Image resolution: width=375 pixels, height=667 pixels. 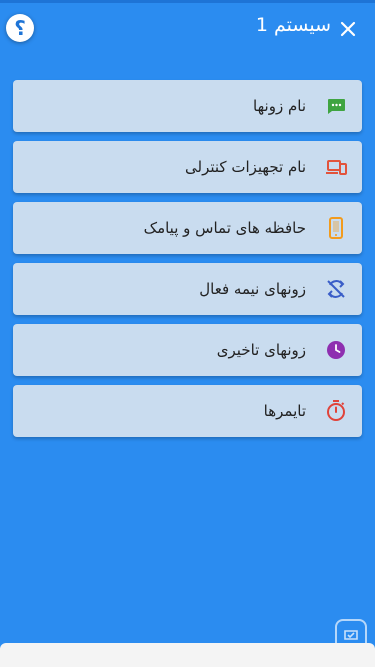 I want to click on help-button: ؟, so click(x=20, y=28).